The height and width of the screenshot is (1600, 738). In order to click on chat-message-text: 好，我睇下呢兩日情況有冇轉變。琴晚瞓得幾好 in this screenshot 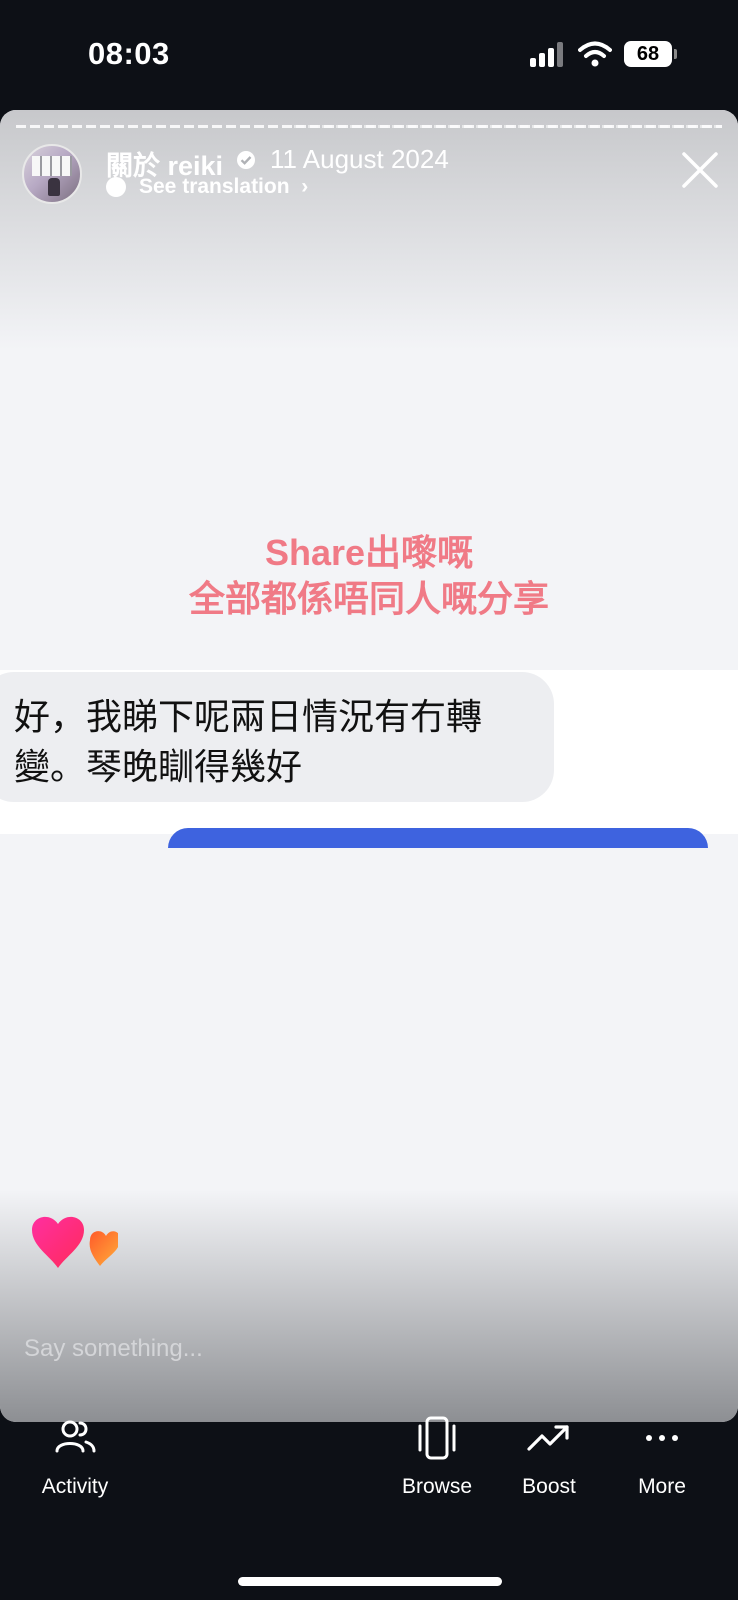, I will do `click(248, 741)`.